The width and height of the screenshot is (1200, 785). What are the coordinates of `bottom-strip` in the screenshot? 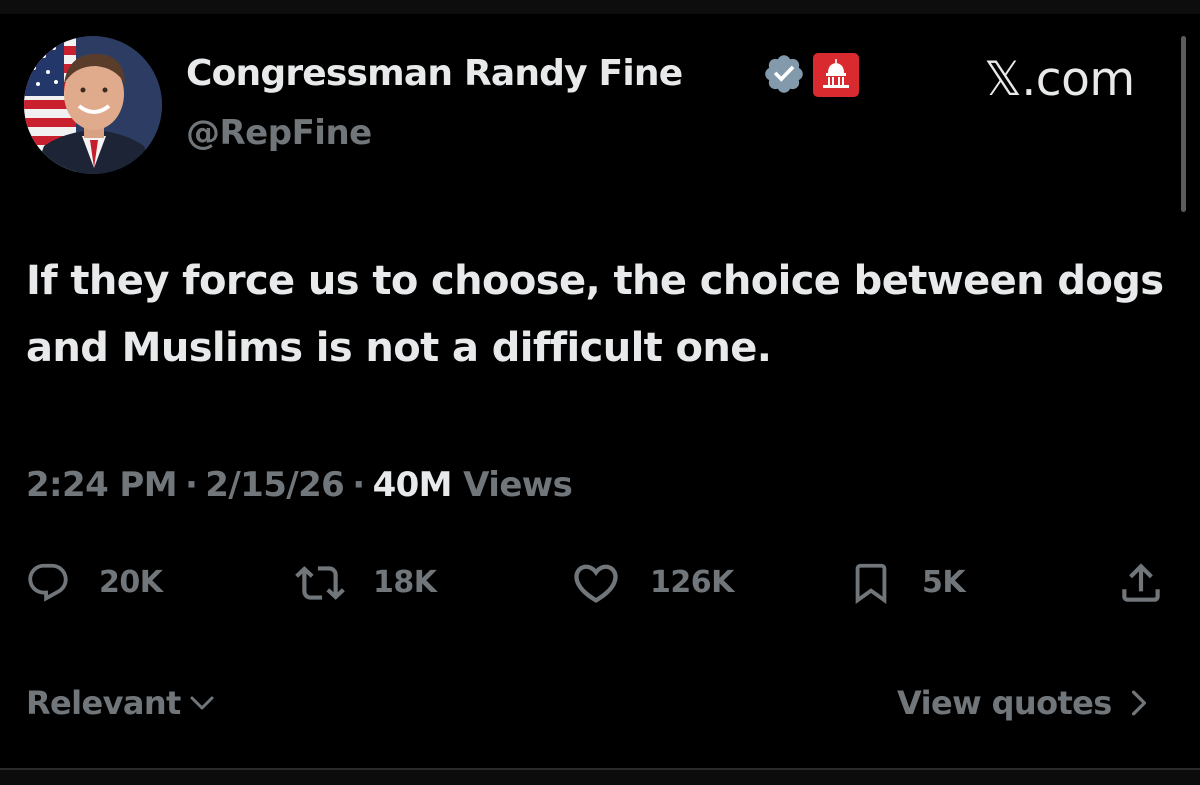 It's located at (600, 777).